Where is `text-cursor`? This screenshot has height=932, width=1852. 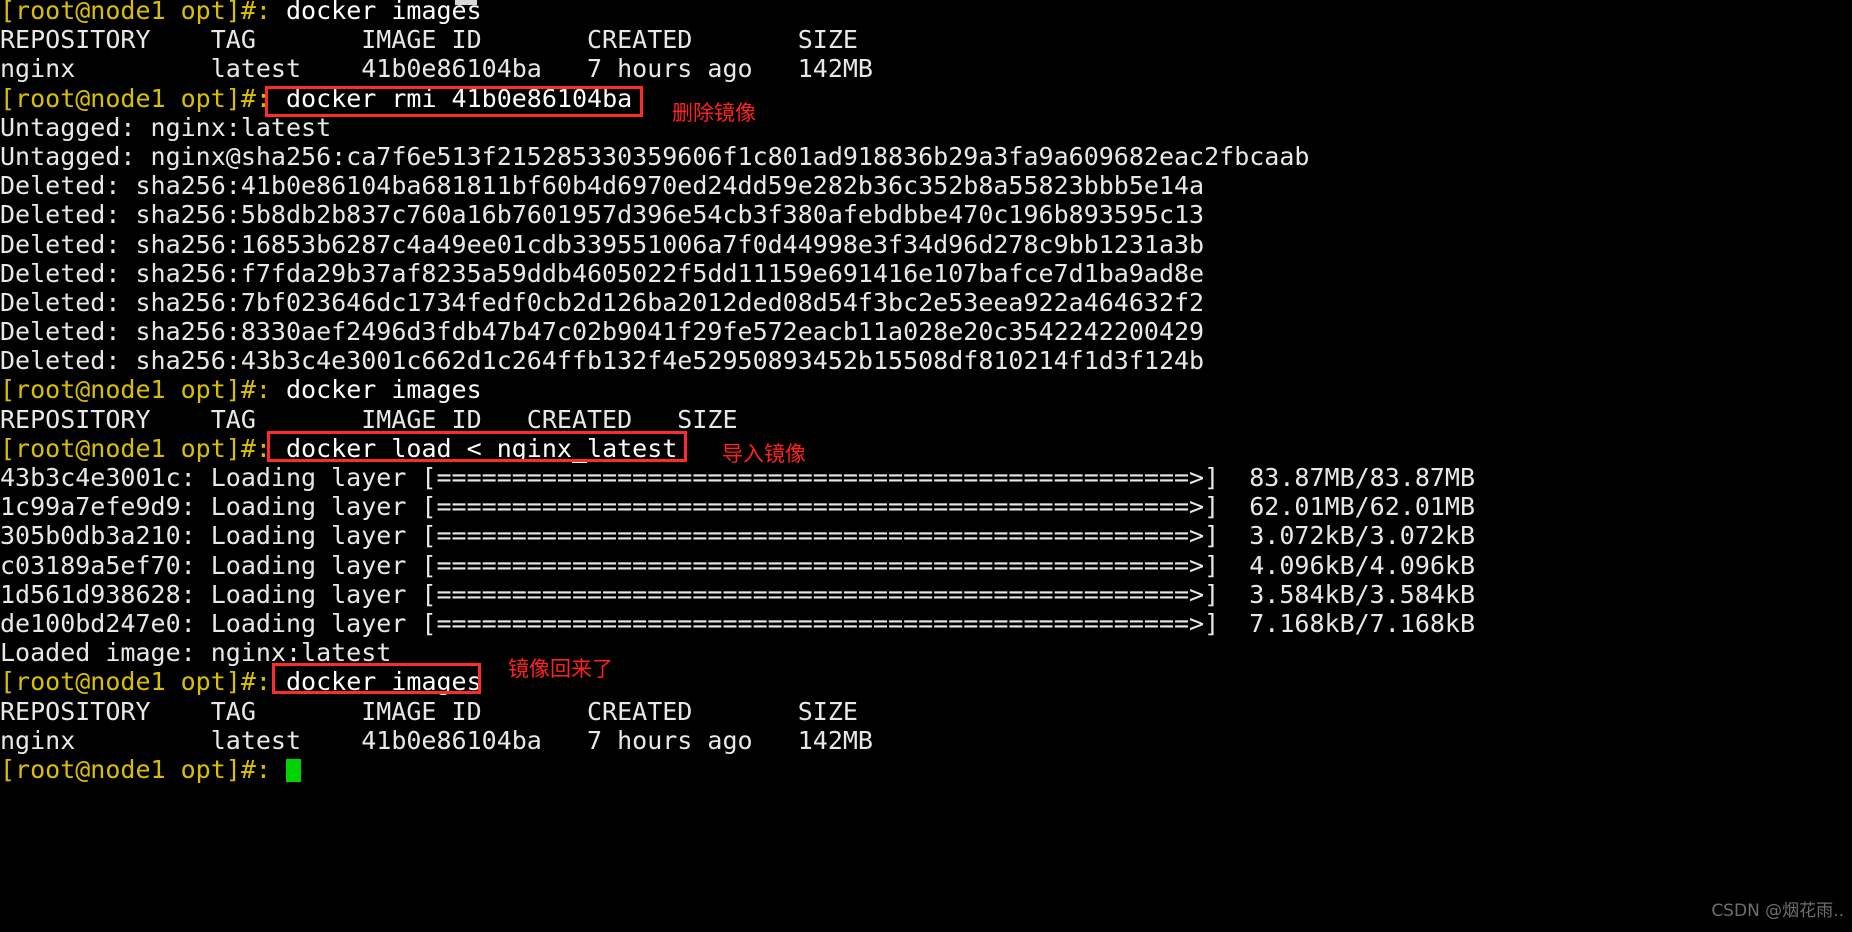
text-cursor is located at coordinates (293, 770).